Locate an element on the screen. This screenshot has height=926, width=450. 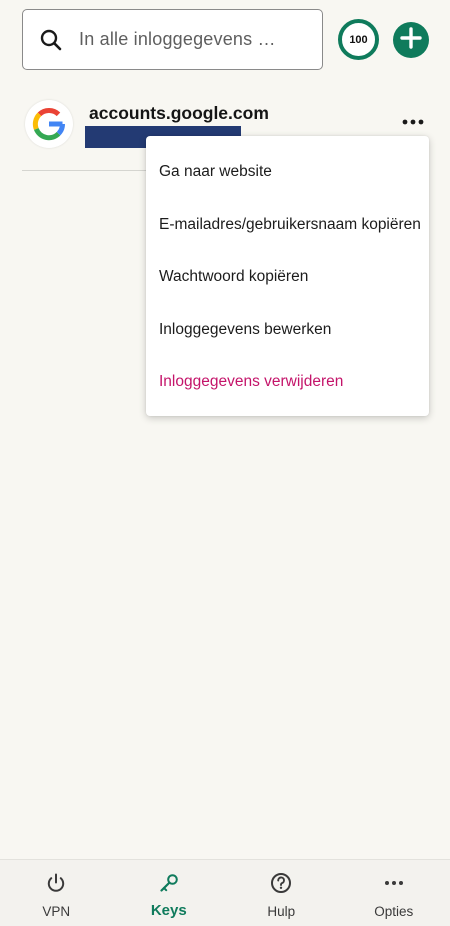
menu-item-delete-login: Inloggegevens verwijderen is located at coordinates (287, 382).